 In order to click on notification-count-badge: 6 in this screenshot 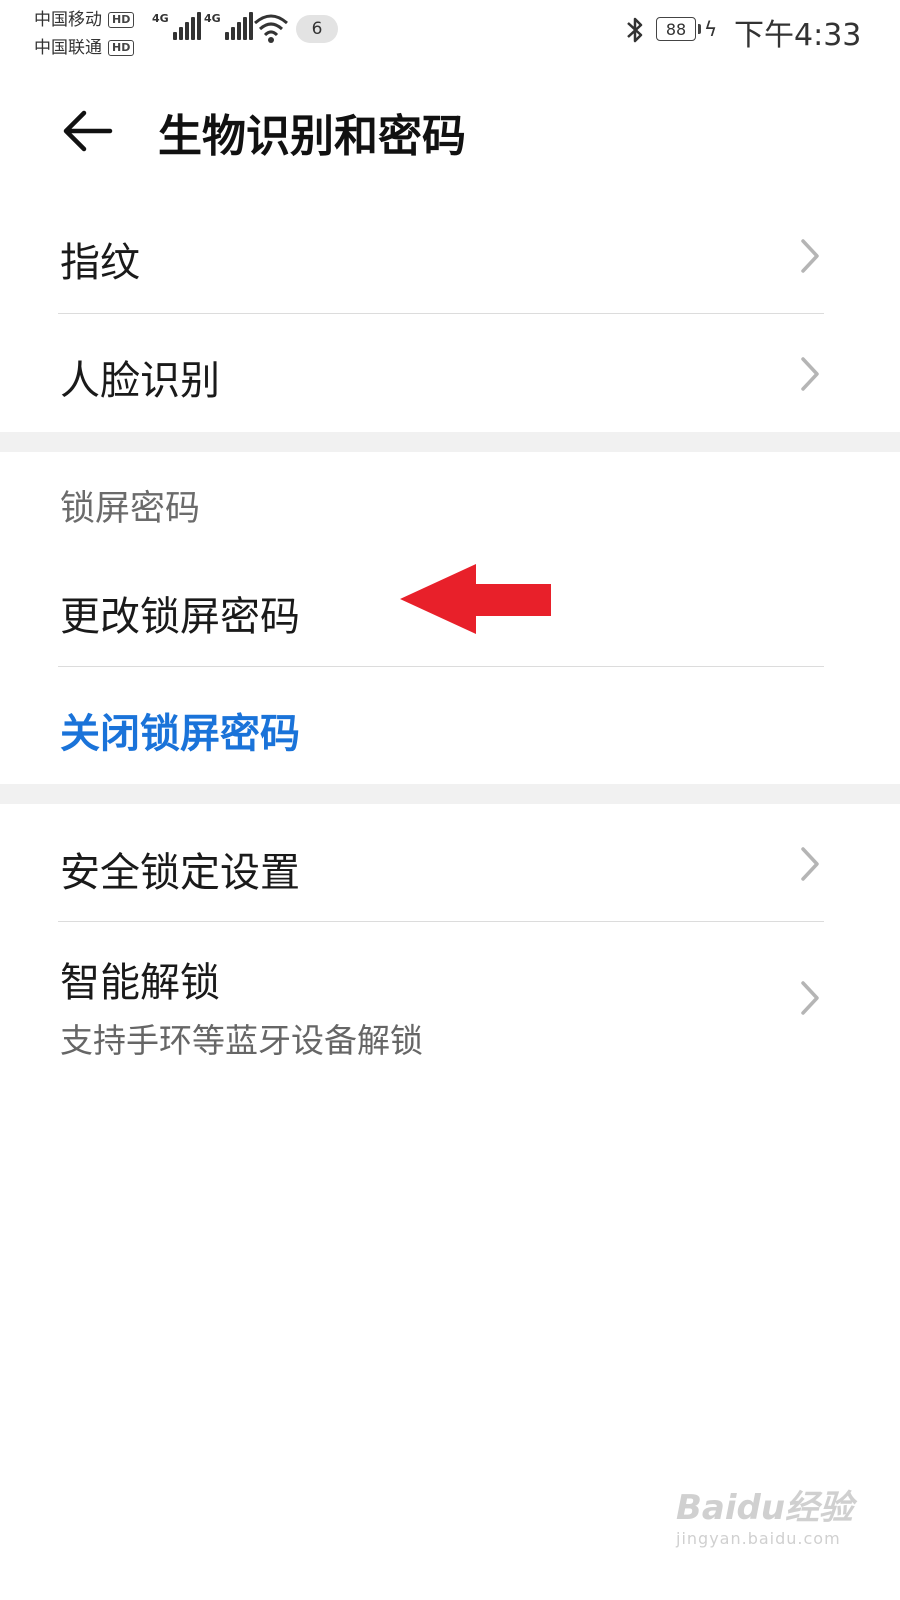, I will do `click(317, 29)`.